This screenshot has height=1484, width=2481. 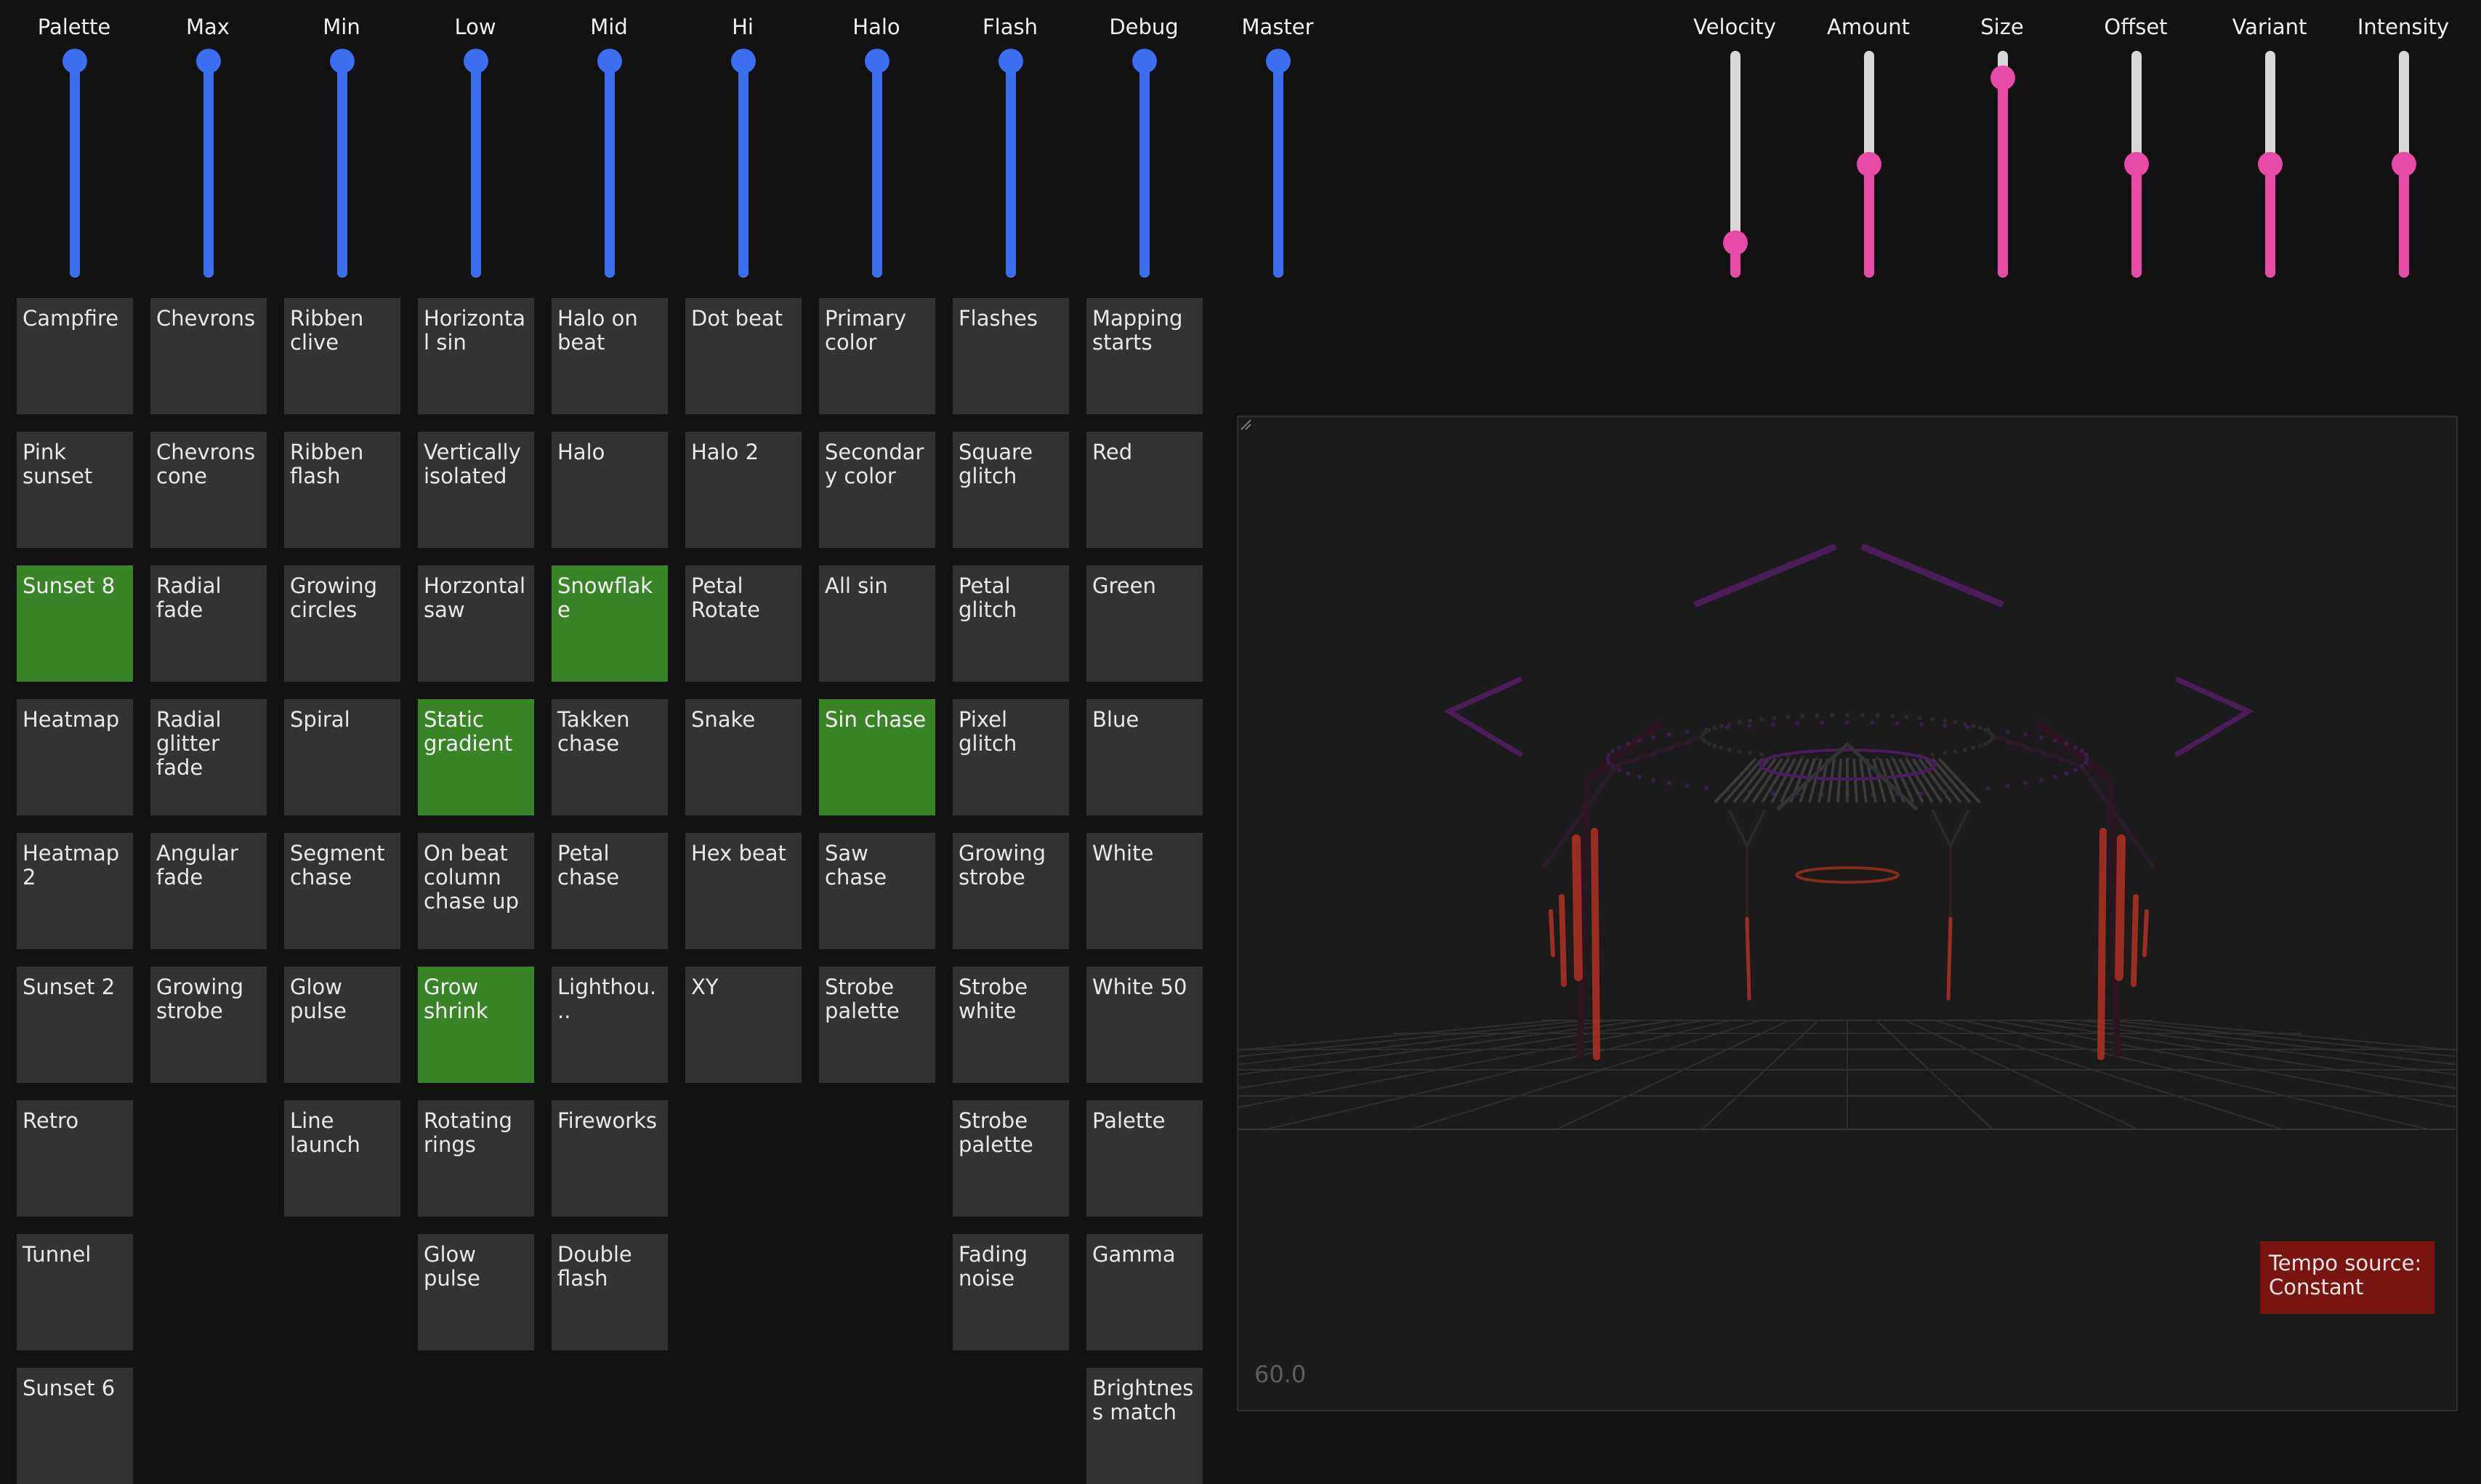 What do you see at coordinates (610, 623) in the screenshot?
I see `pad-mid-2: Snowflake` at bounding box center [610, 623].